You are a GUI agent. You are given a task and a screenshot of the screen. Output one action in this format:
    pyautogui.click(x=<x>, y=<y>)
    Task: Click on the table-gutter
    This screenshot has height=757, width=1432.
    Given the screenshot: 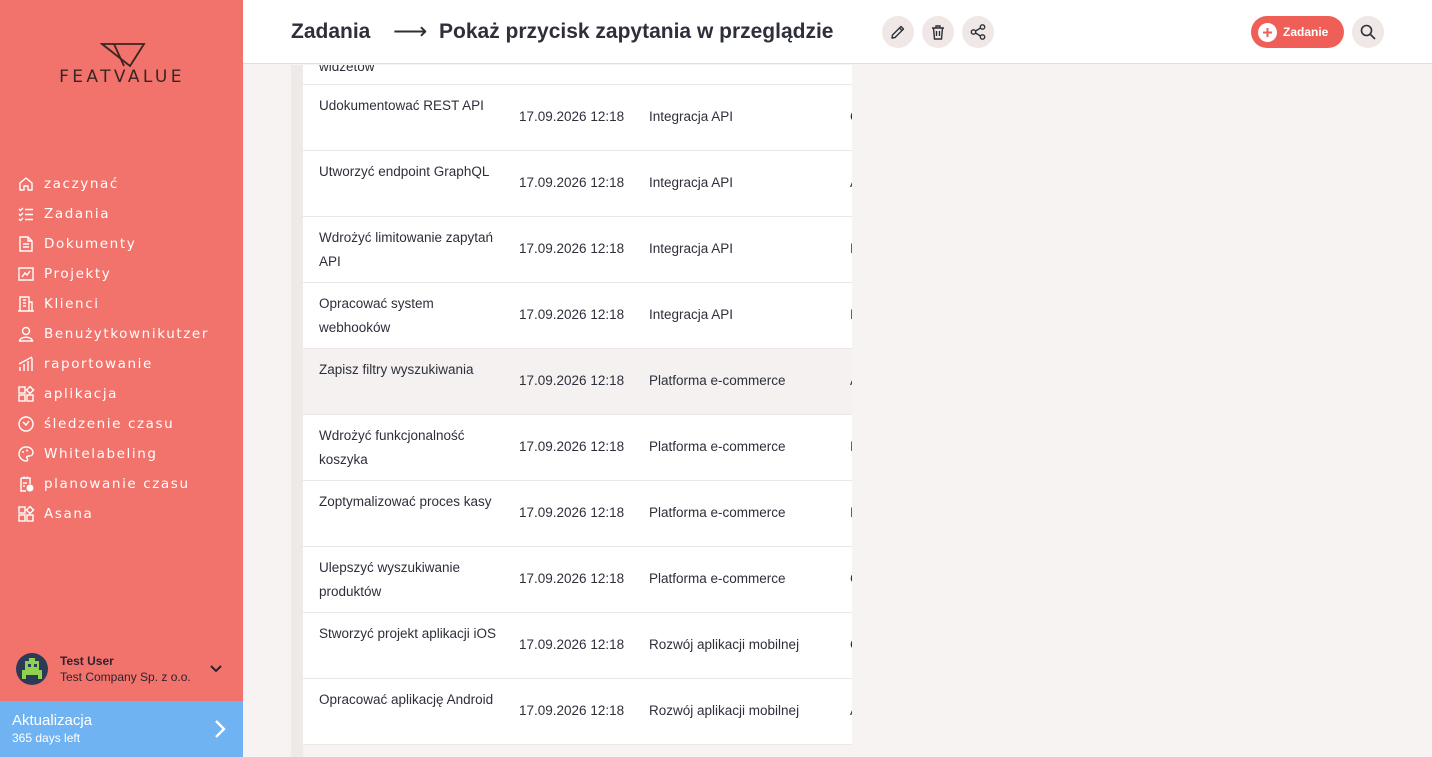 What is the action you would take?
    pyautogui.click(x=297, y=411)
    